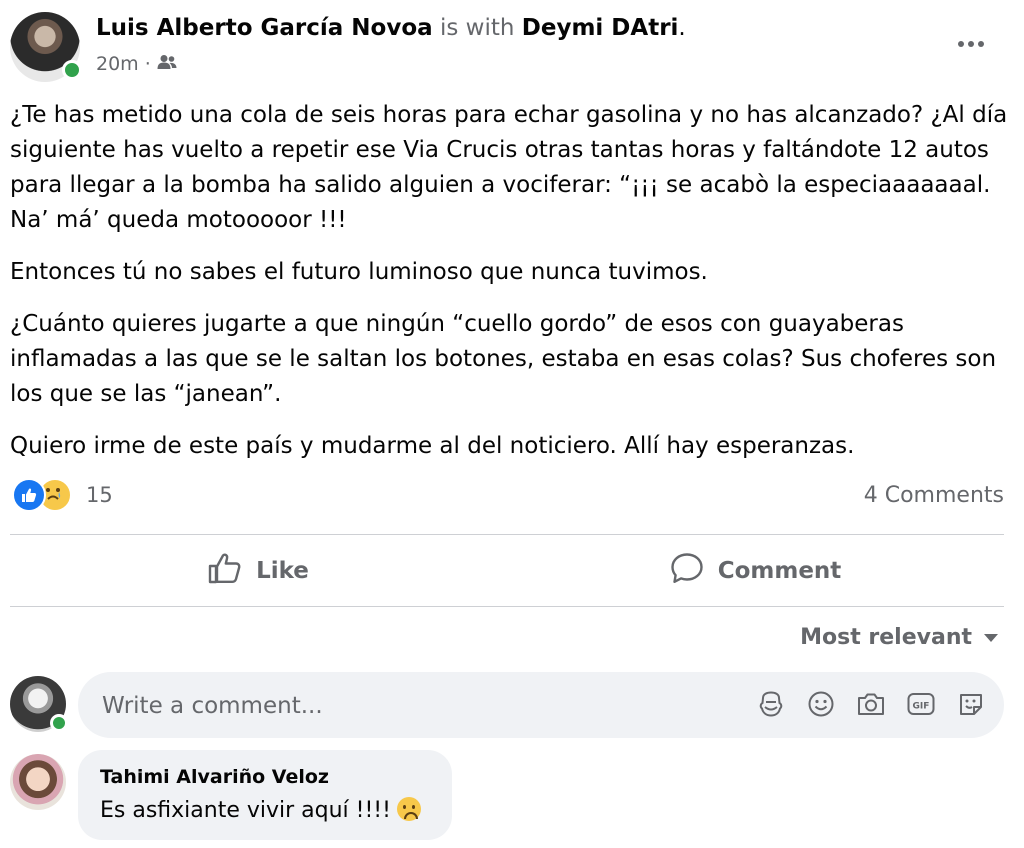  What do you see at coordinates (687, 571) in the screenshot?
I see `speech-bubble-icon` at bounding box center [687, 571].